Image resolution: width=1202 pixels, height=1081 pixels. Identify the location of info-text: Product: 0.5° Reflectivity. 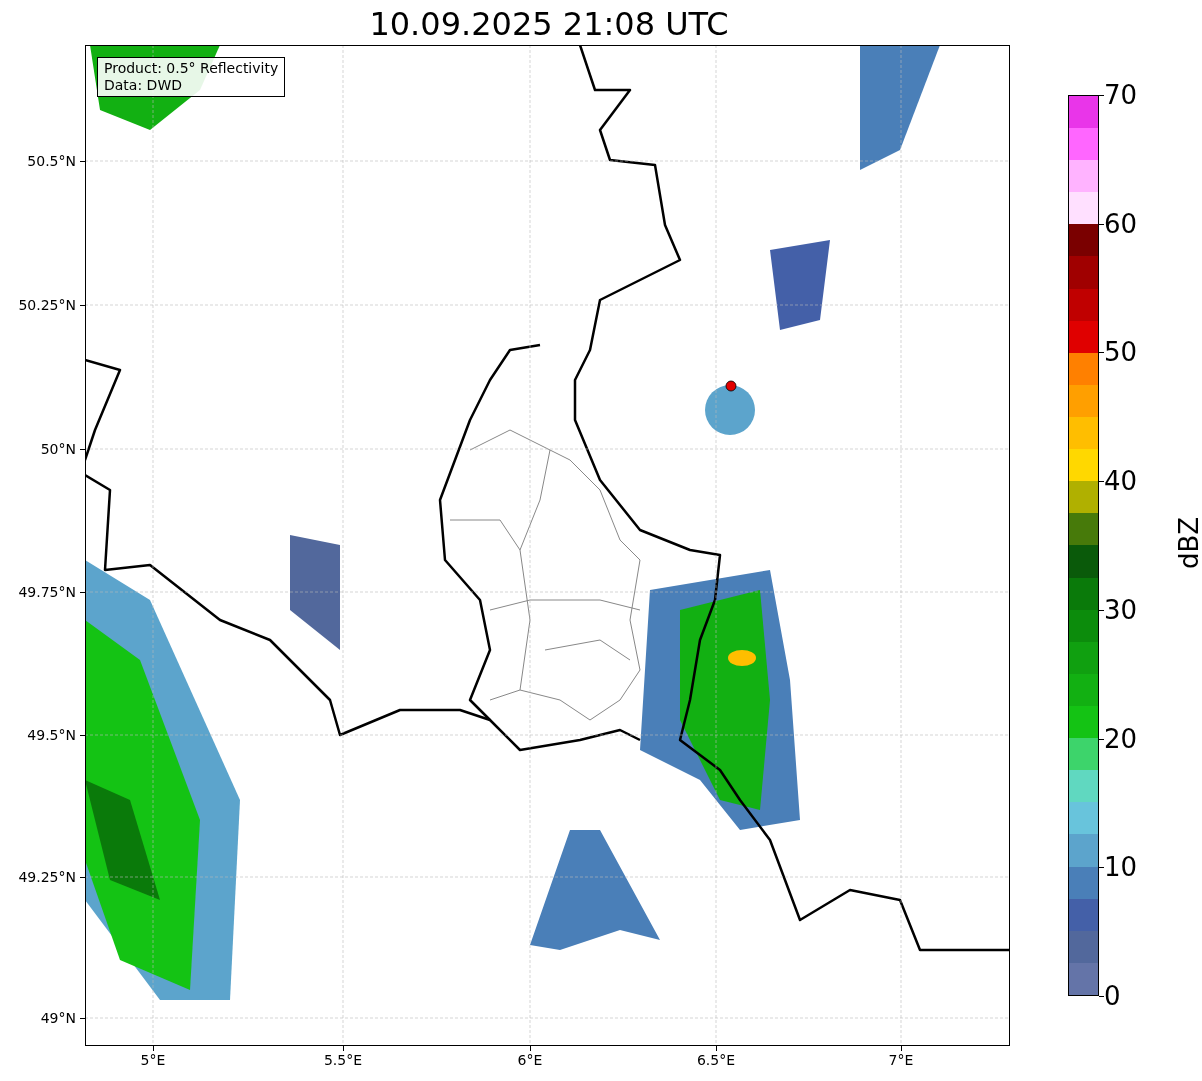
(191, 68).